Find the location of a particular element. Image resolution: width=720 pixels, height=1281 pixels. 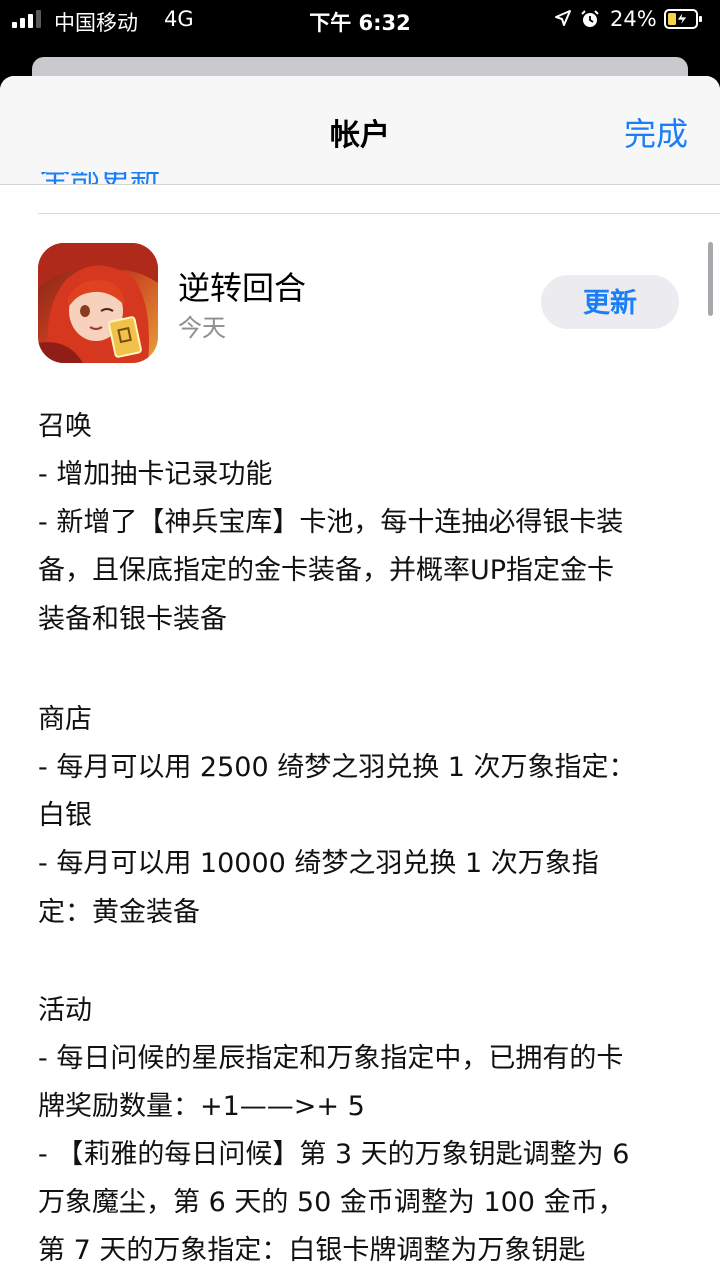

notes-line: - 【莉雅的每日问候】第 3 天的万象钥匙调整为 6 is located at coordinates (334, 1154).